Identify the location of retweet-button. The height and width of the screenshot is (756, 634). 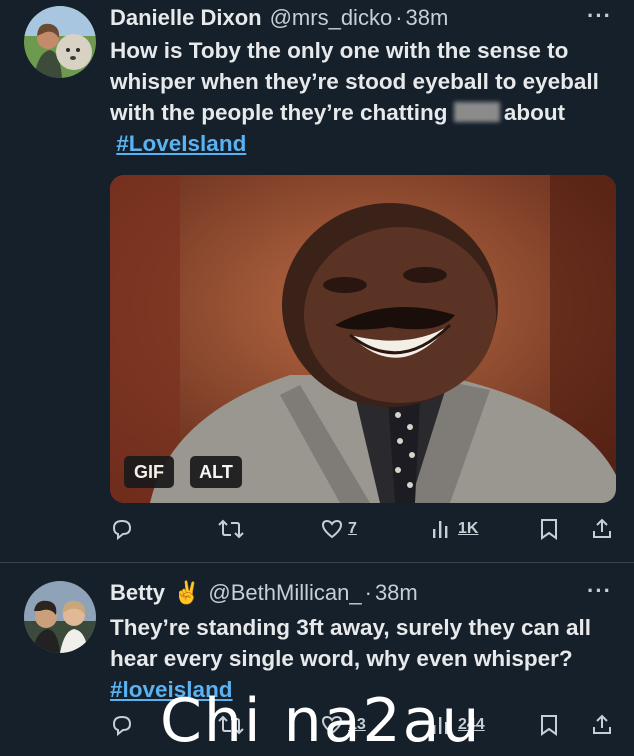
(231, 529).